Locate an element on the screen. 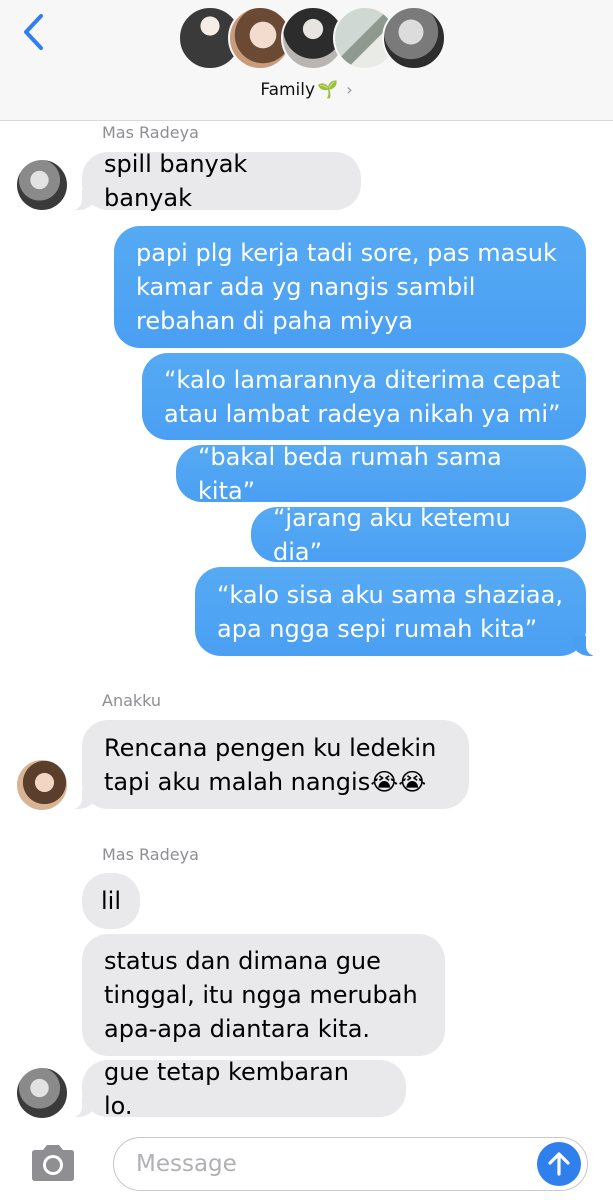 This screenshot has width=613, height=1200. outgoing-message-bubble: “bakal beda rumah sama kita” is located at coordinates (381, 474).